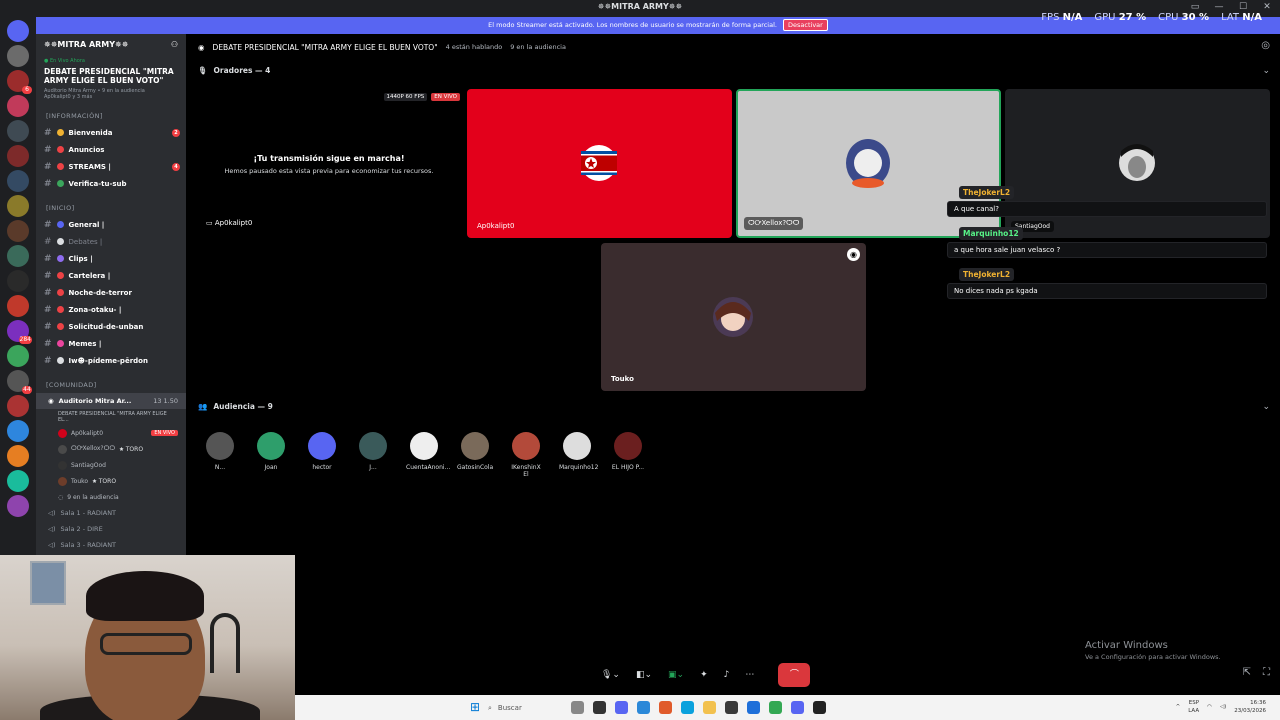 The width and height of the screenshot is (1280, 720). I want to click on chrome-icon, so click(775, 707).